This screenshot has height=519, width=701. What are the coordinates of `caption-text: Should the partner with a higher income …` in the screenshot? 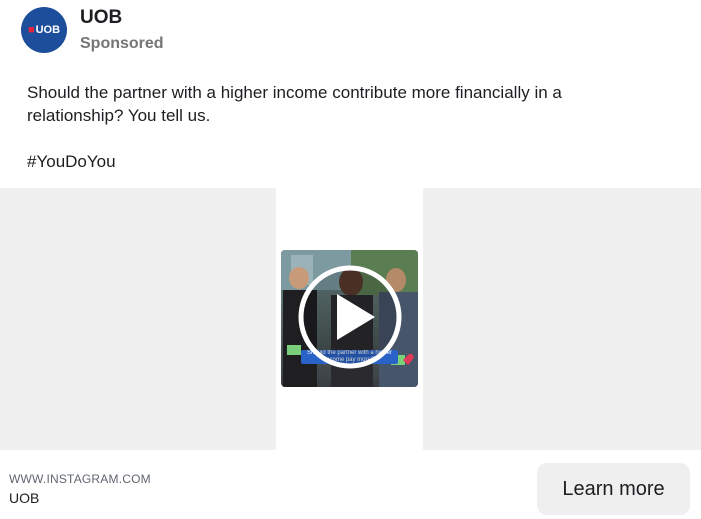 It's located at (294, 104).